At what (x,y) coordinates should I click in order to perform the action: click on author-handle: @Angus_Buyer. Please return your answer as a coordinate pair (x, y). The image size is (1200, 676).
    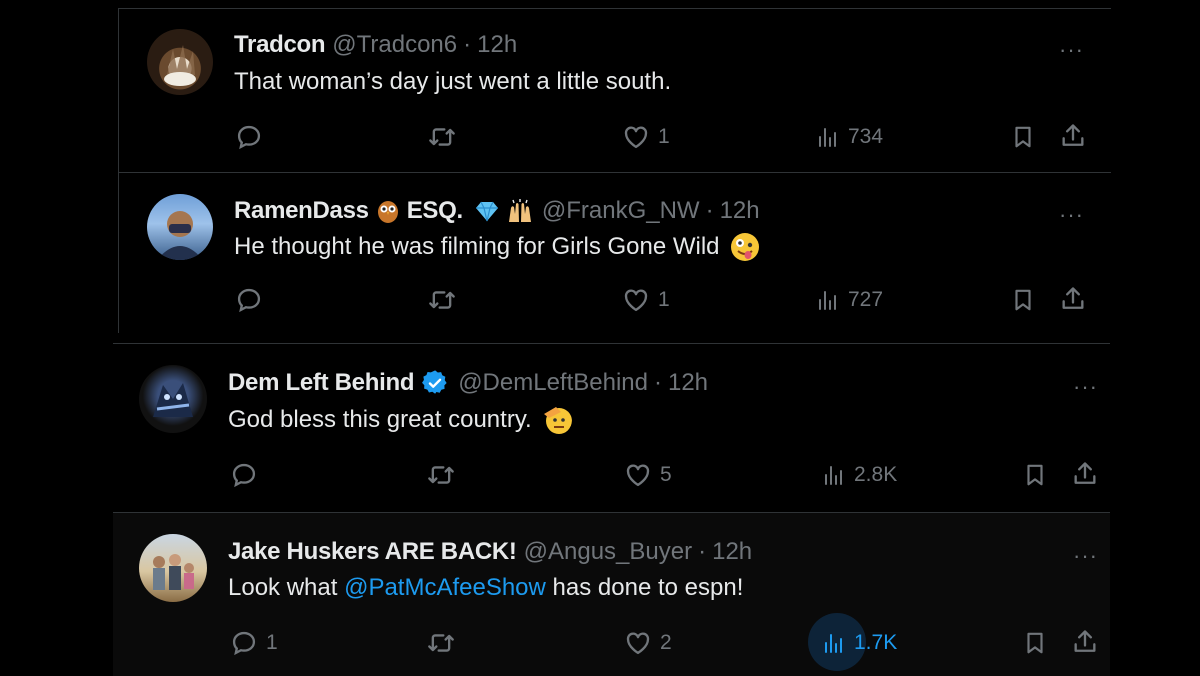
    Looking at the image, I should click on (608, 552).